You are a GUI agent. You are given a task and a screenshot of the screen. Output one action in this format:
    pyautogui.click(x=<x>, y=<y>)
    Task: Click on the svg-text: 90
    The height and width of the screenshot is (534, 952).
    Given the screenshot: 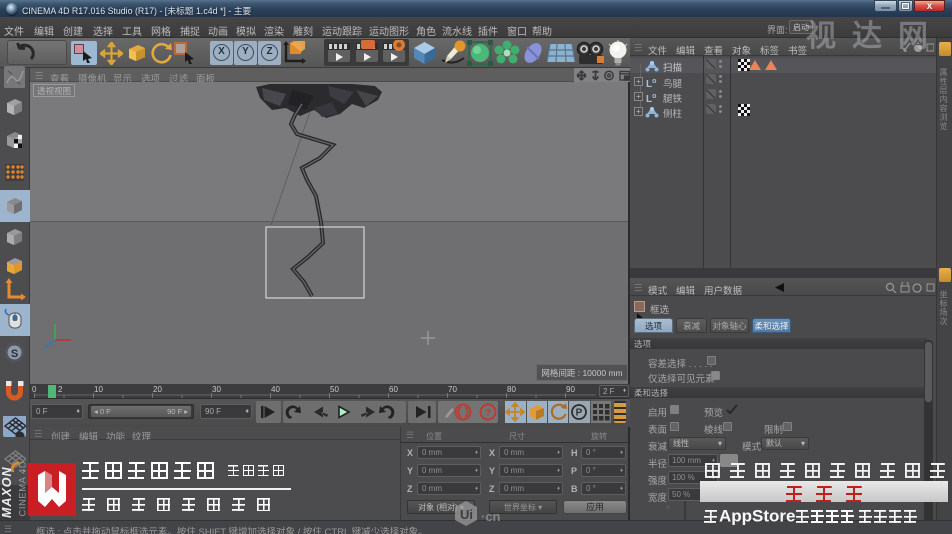 What is the action you would take?
    pyautogui.click(x=570, y=389)
    